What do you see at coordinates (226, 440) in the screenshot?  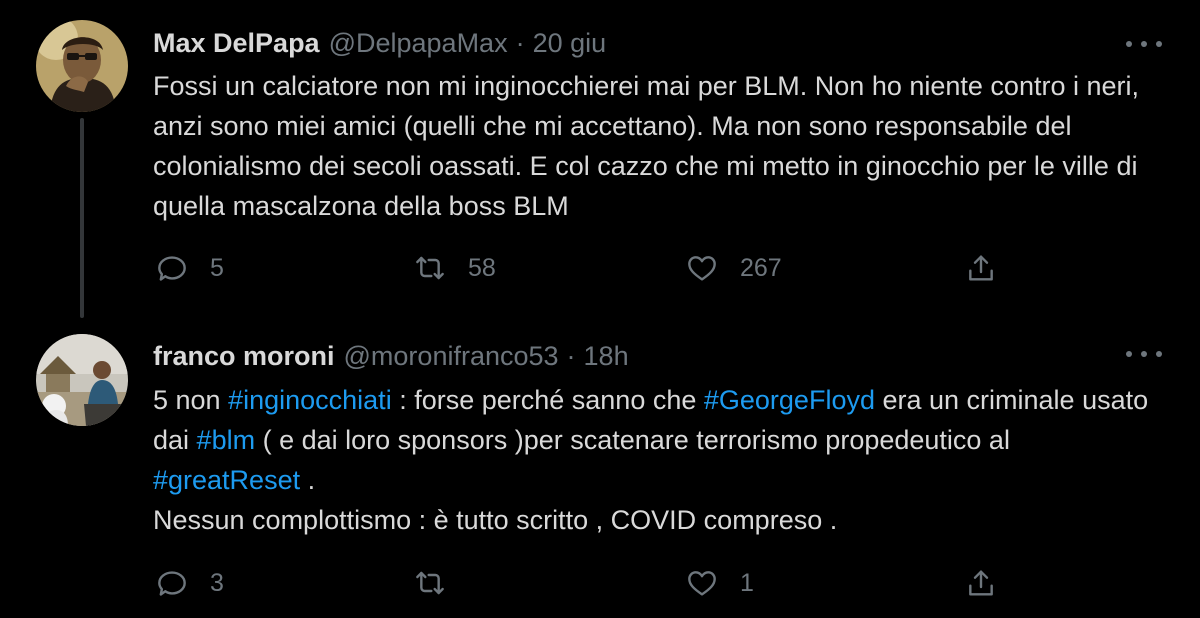 I see `hashtag-link: #blm` at bounding box center [226, 440].